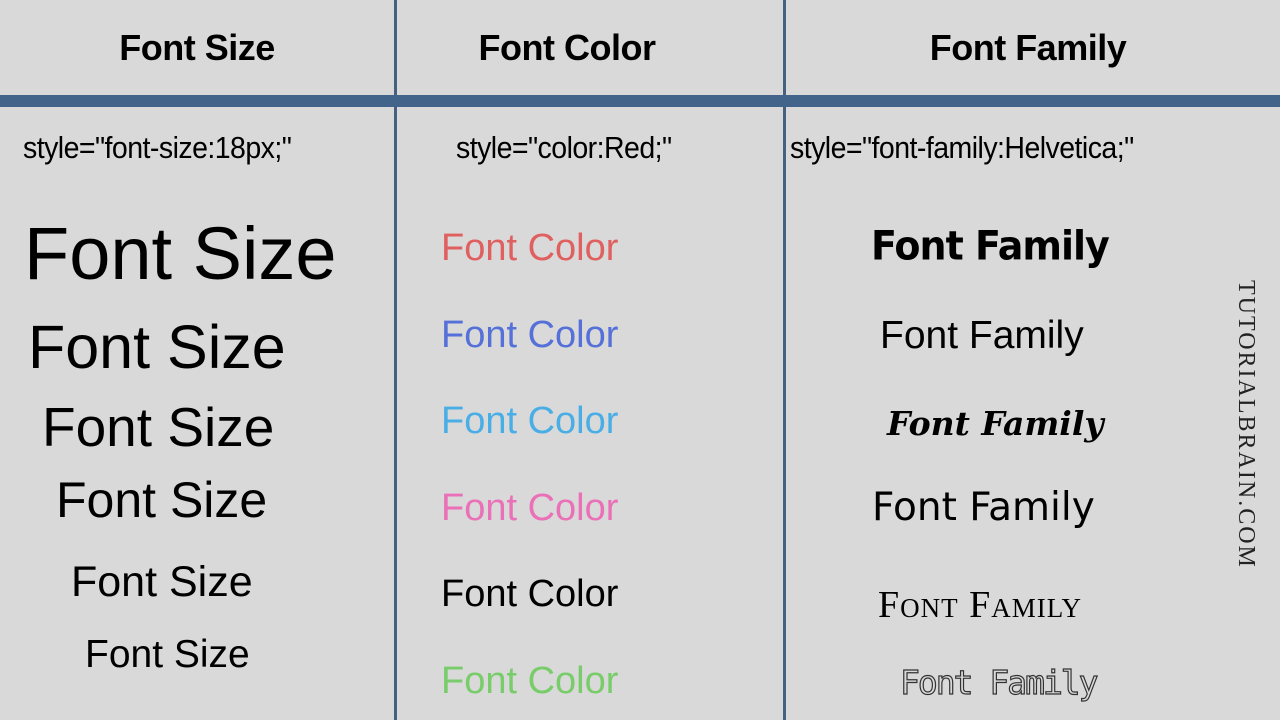  Describe the element at coordinates (530, 508) in the screenshot. I see `font-color-sample-pink: Font Color` at that location.